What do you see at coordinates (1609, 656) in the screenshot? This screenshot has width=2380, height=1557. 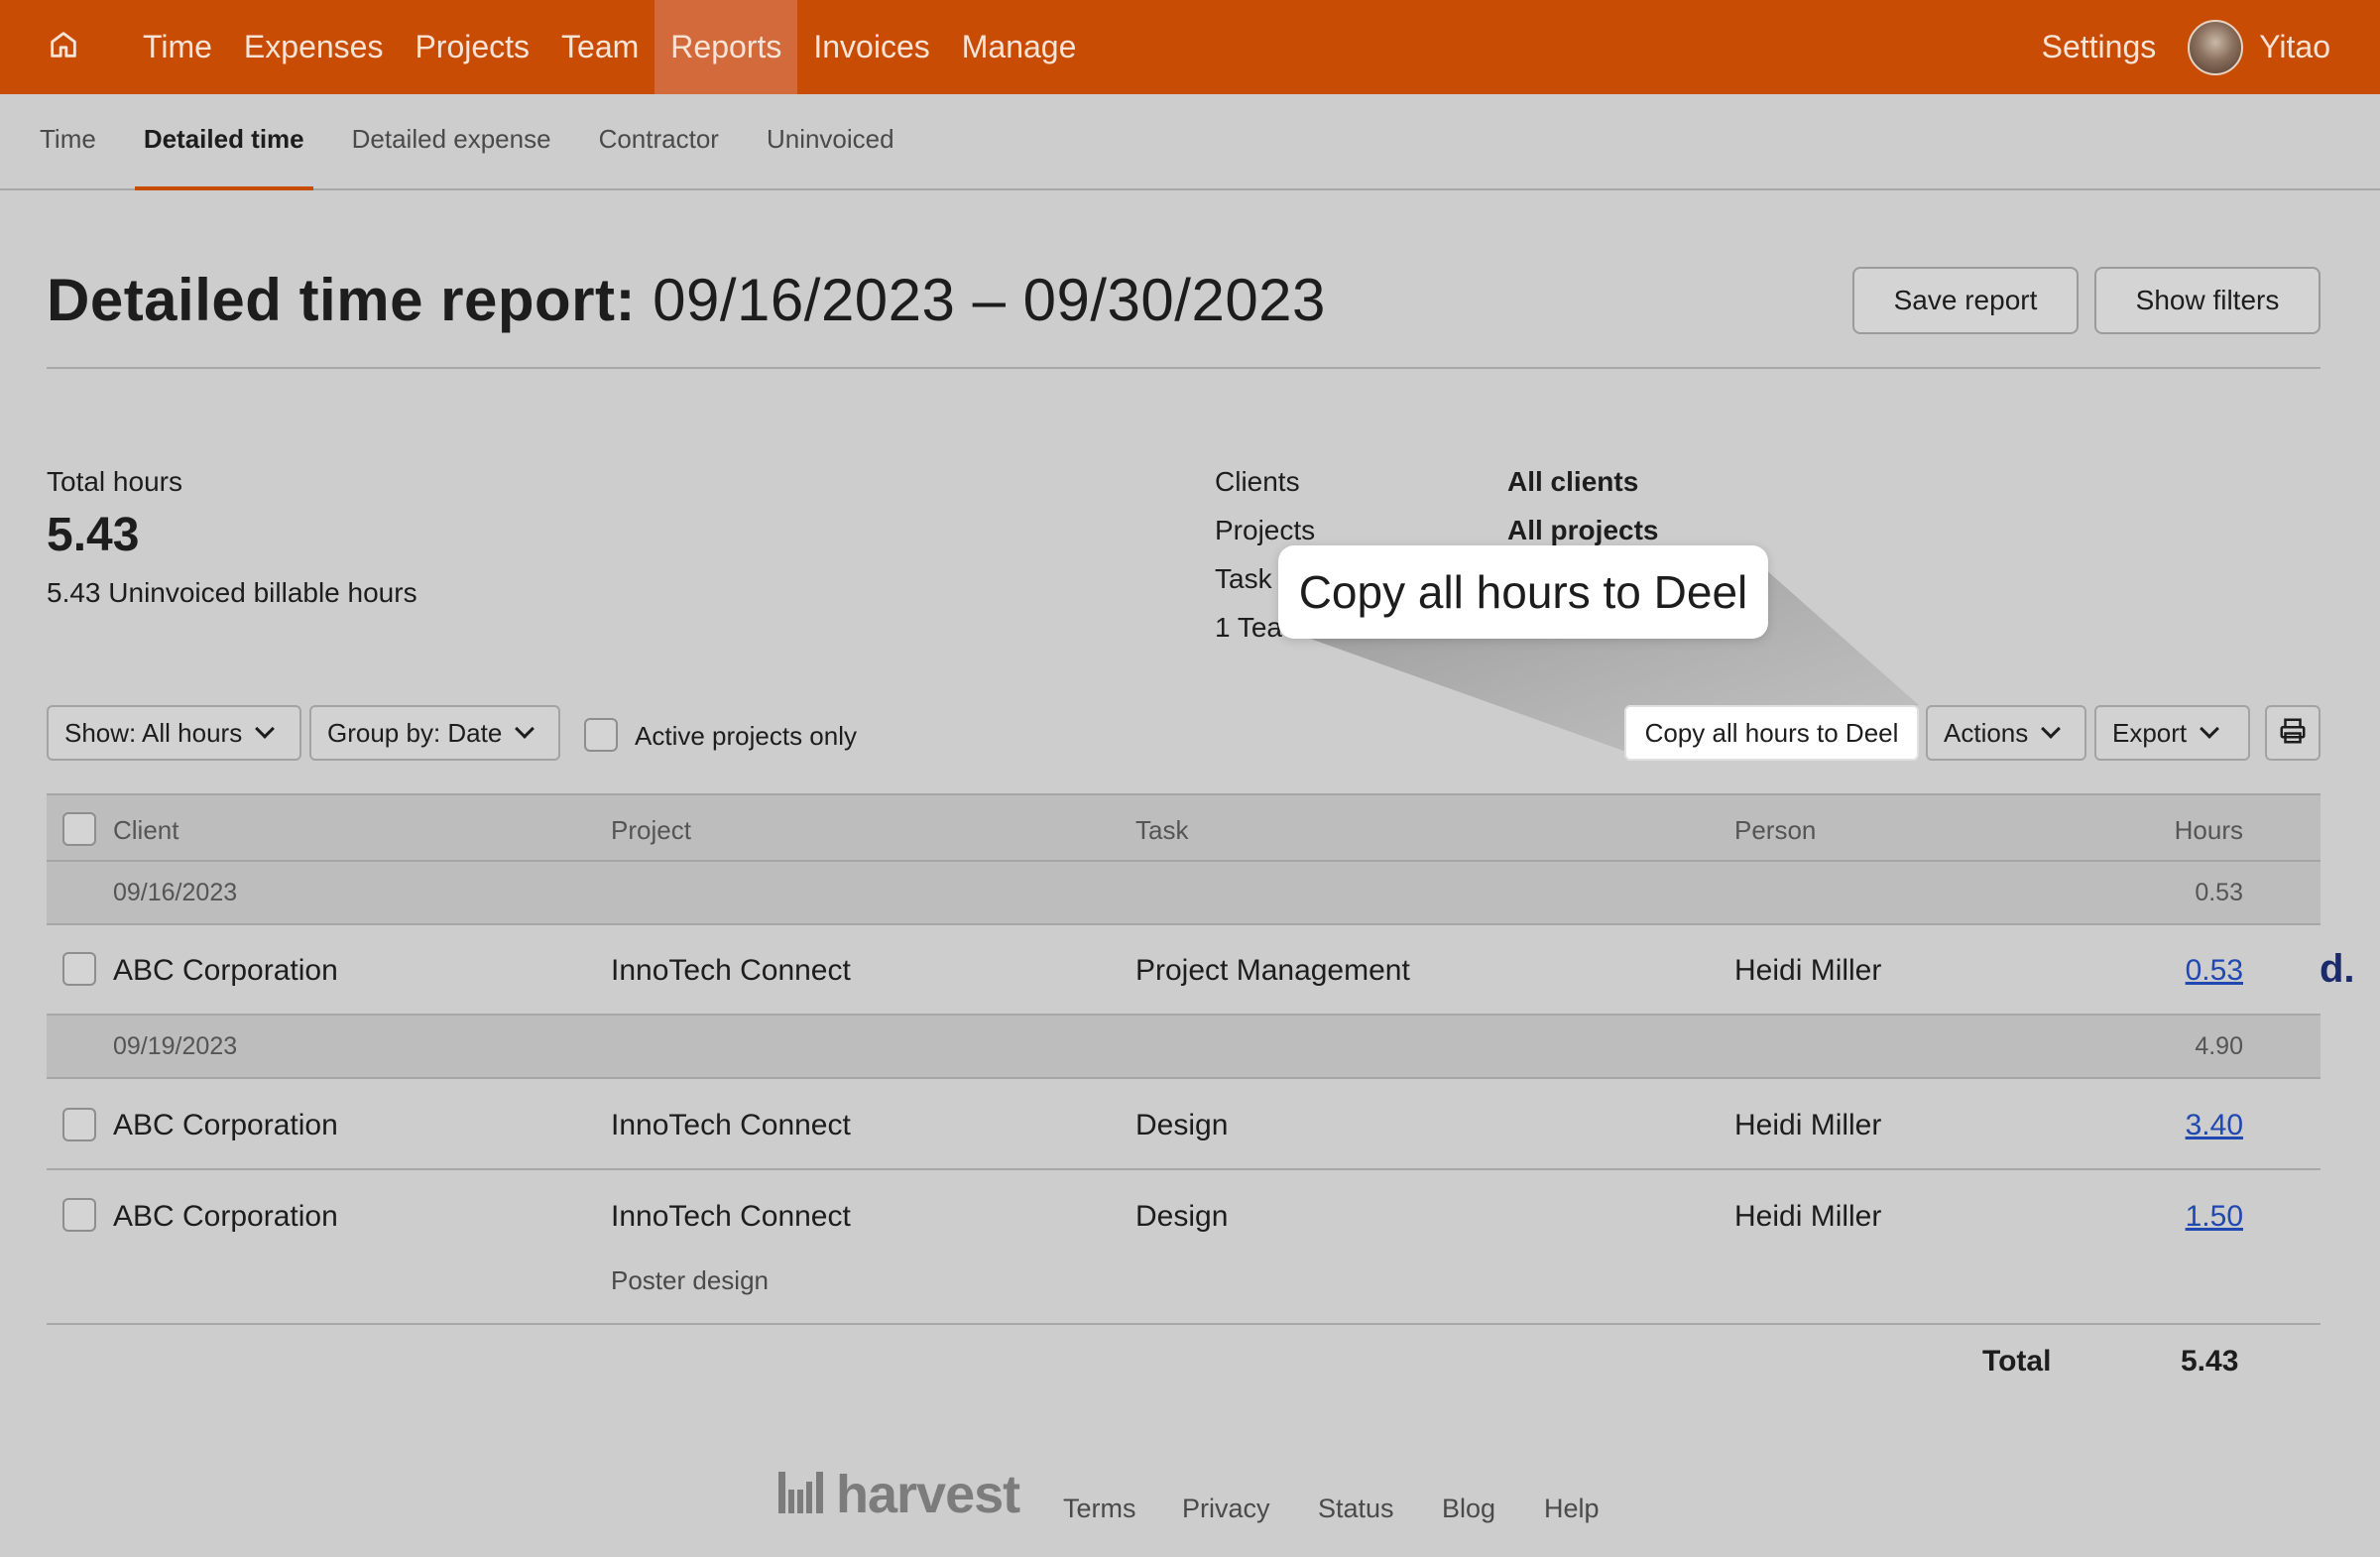 I see `tooltip-pointer` at bounding box center [1609, 656].